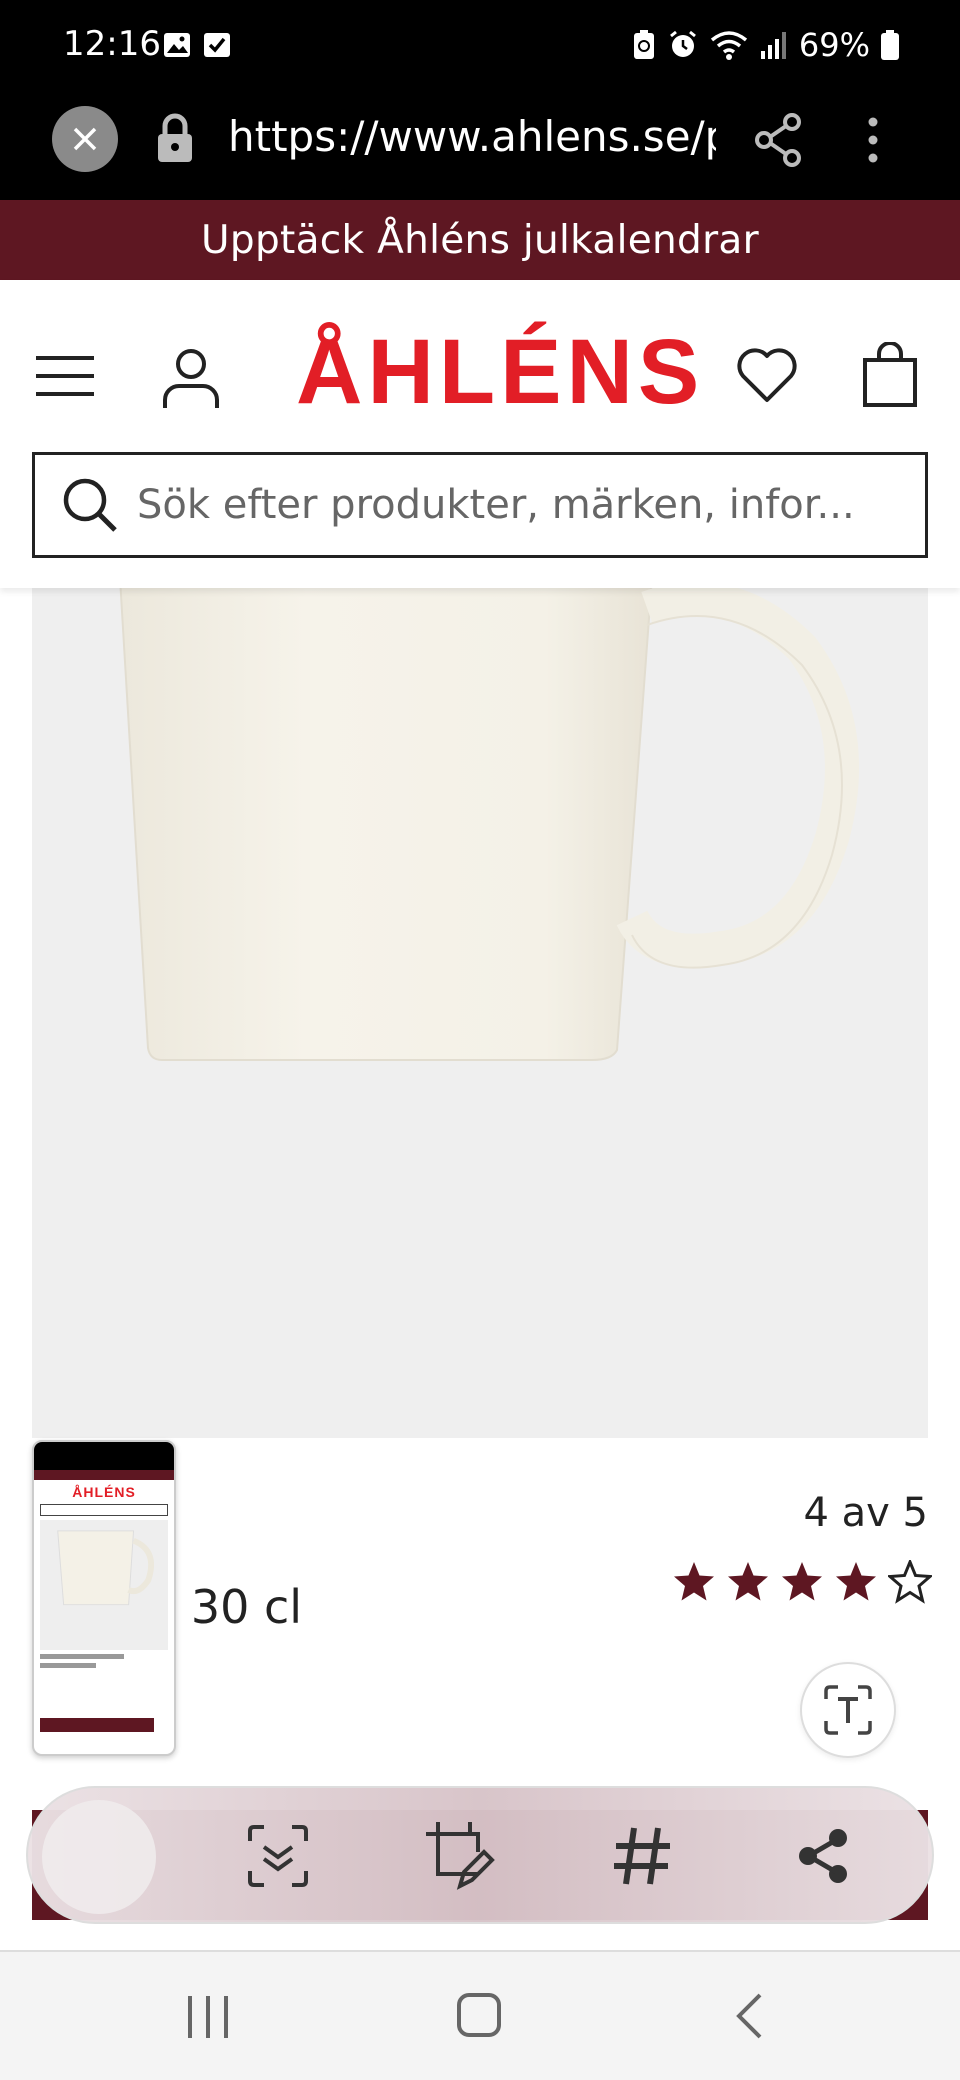 The image size is (960, 2080). I want to click on hashtag-button, so click(642, 1856).